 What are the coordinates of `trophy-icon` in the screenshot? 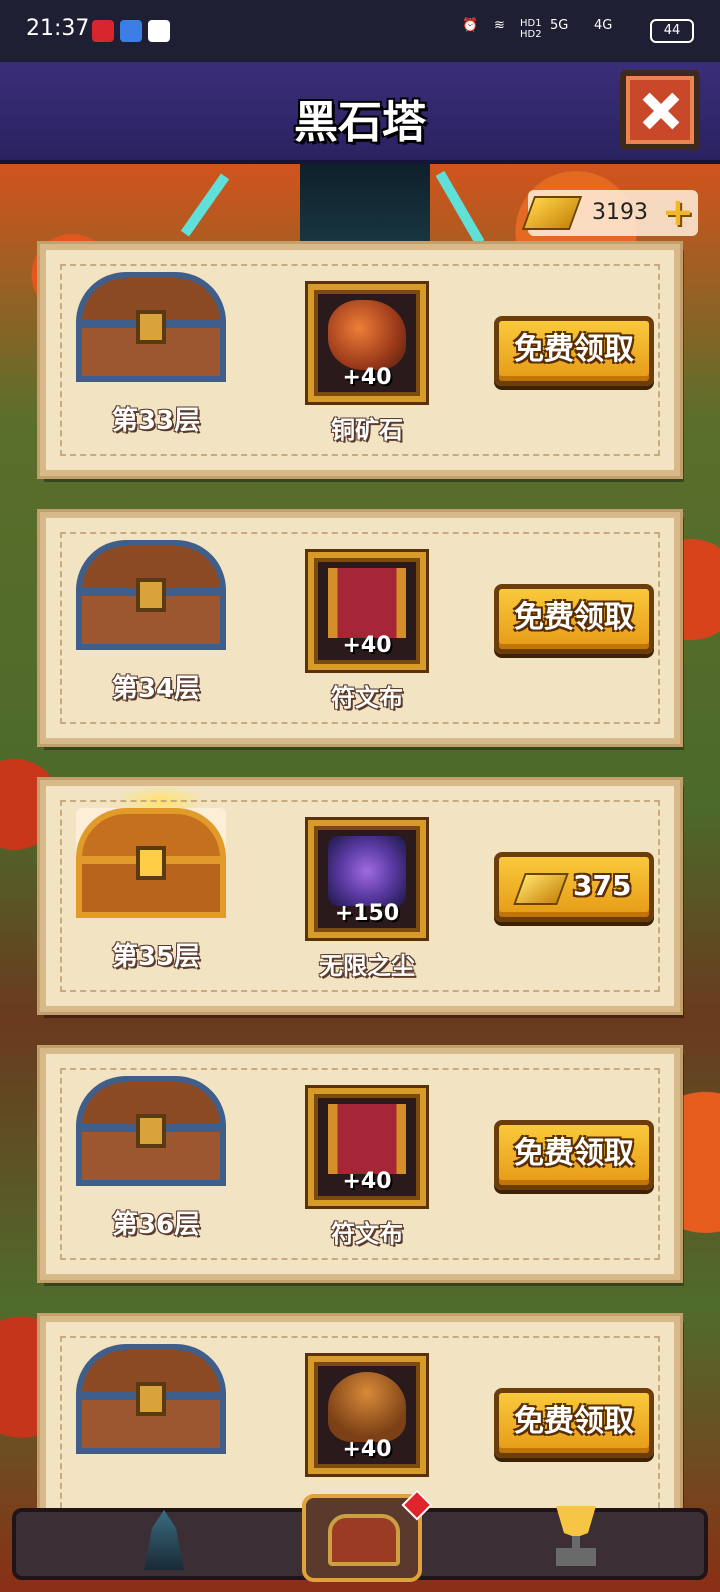 It's located at (576, 1536).